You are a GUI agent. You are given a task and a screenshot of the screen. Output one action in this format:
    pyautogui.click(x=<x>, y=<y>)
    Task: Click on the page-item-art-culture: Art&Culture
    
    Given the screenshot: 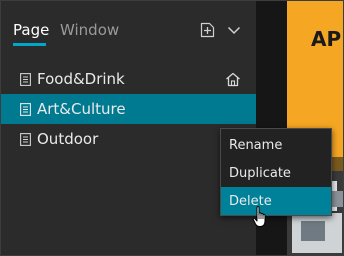 What is the action you would take?
    pyautogui.click(x=128, y=109)
    